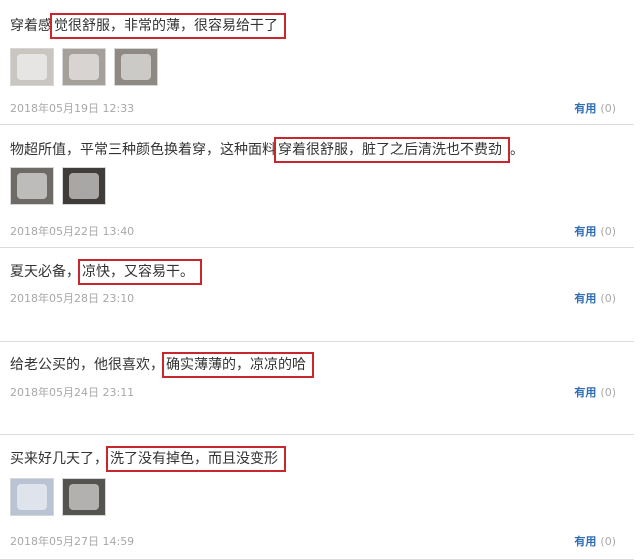 This screenshot has width=640, height=560. What do you see at coordinates (517, 150) in the screenshot?
I see `review-text-trailing: 。` at bounding box center [517, 150].